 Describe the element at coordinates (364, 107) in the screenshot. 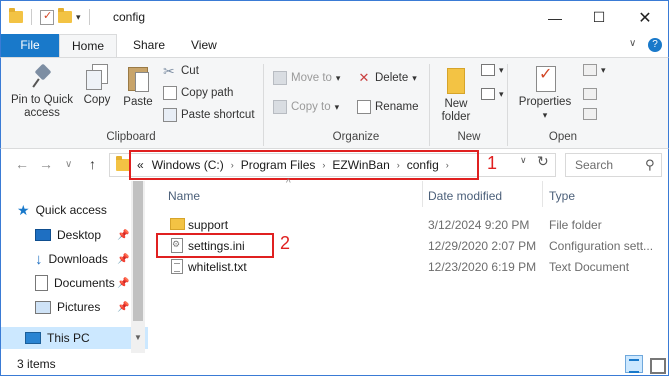

I see `rename-icon` at that location.